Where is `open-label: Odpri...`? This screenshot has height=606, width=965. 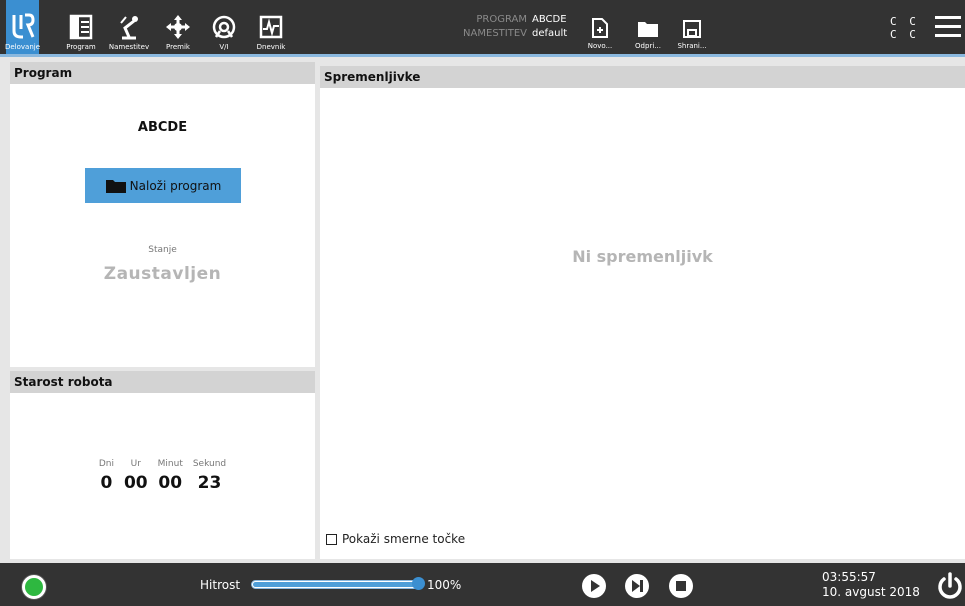
open-label: Odpri... is located at coordinates (648, 46).